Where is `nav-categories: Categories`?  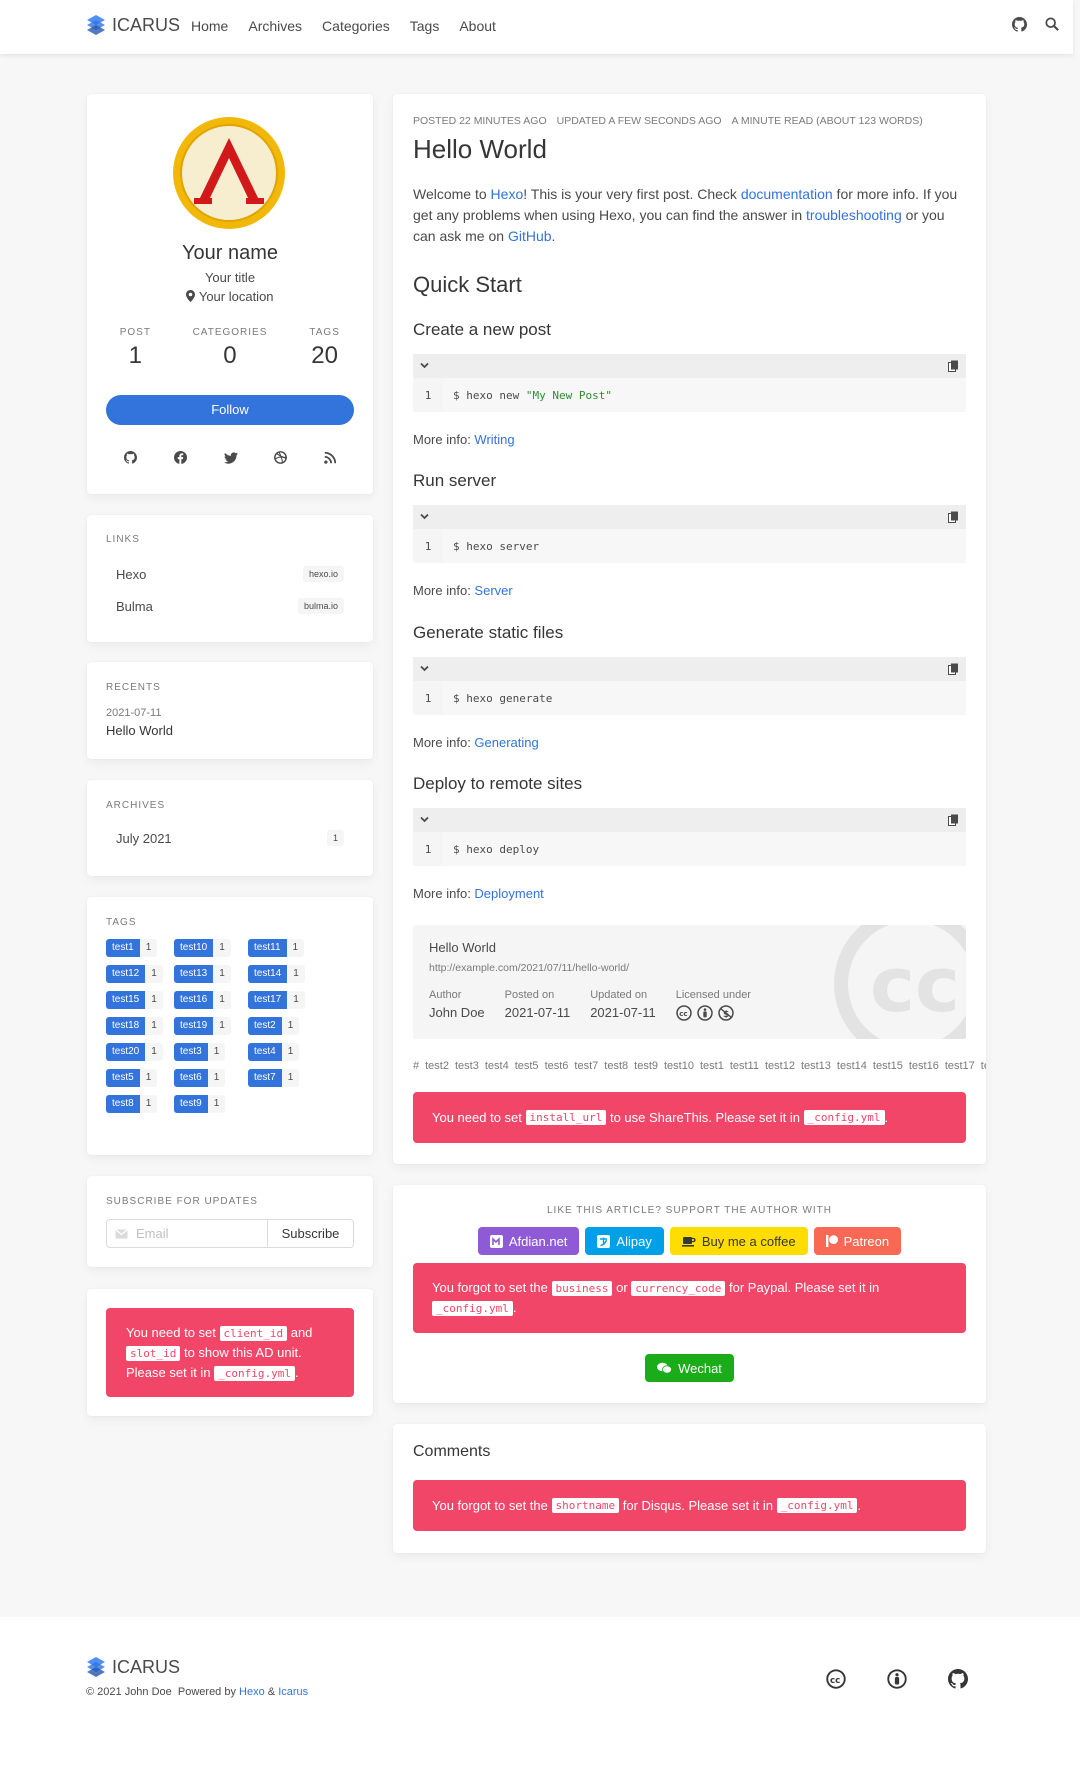 nav-categories: Categories is located at coordinates (356, 26).